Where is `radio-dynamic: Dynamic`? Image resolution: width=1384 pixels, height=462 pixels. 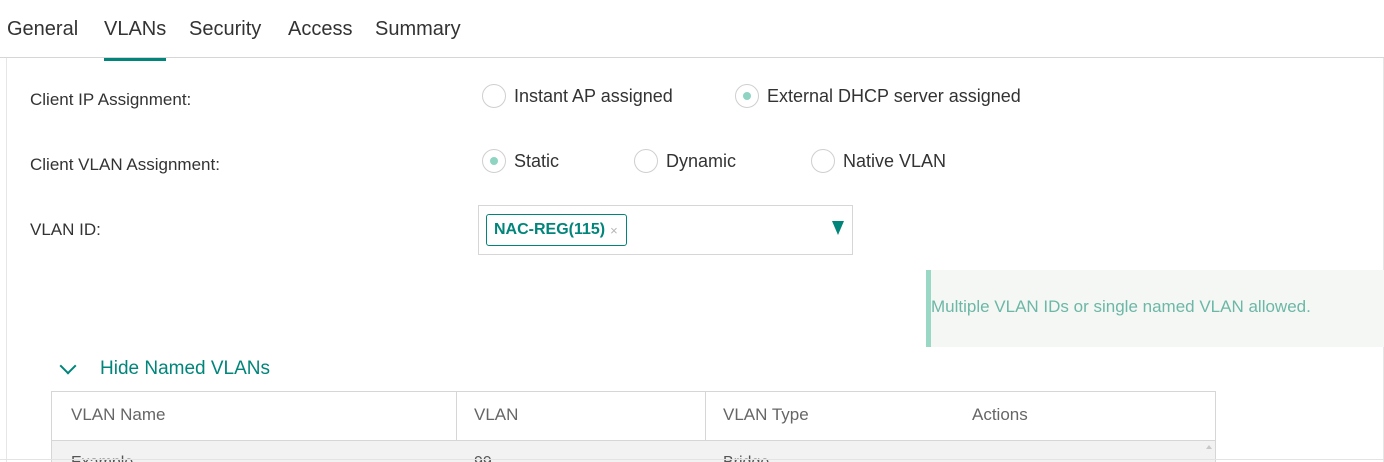
radio-dynamic: Dynamic is located at coordinates (685, 161).